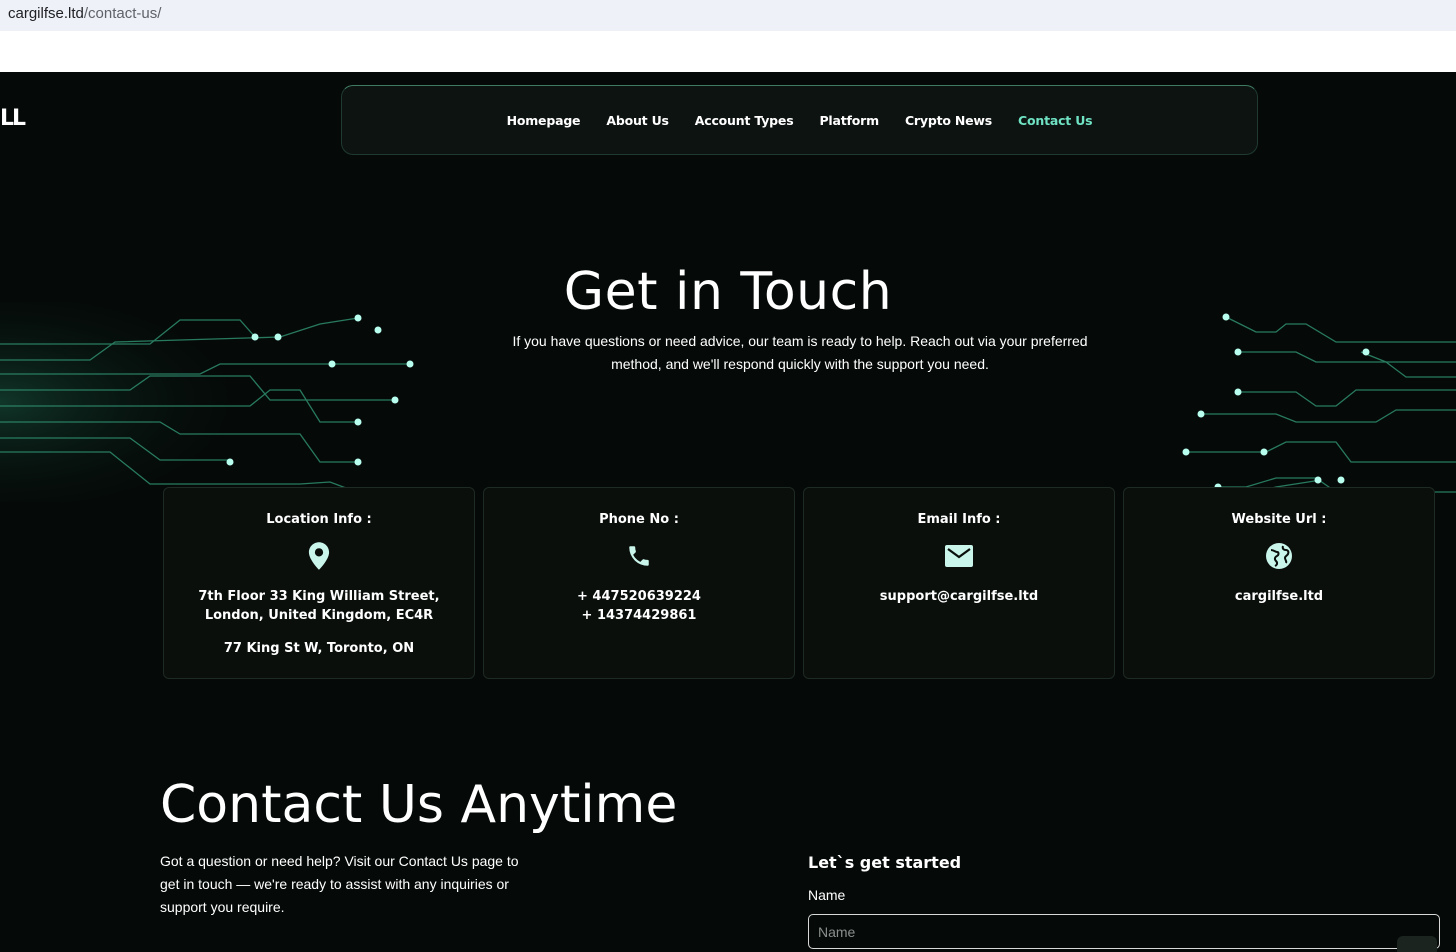 Image resolution: width=1456 pixels, height=952 pixels. What do you see at coordinates (959, 556) in the screenshot?
I see `mail-icon` at bounding box center [959, 556].